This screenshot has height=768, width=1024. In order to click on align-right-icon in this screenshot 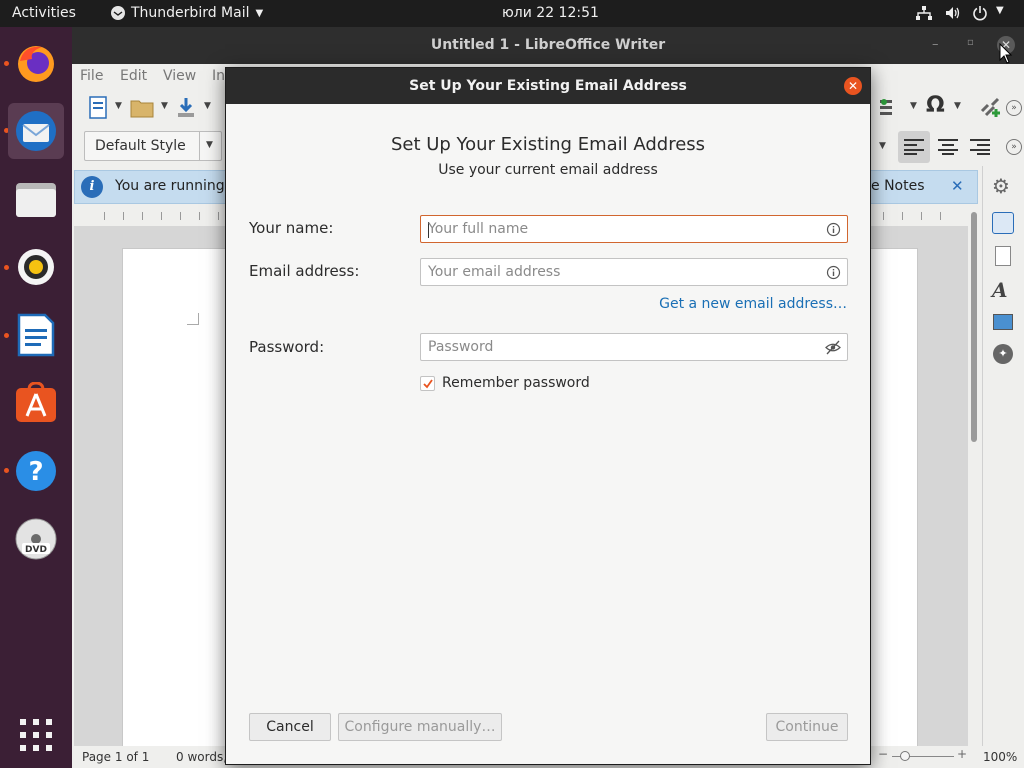, I will do `click(980, 147)`.